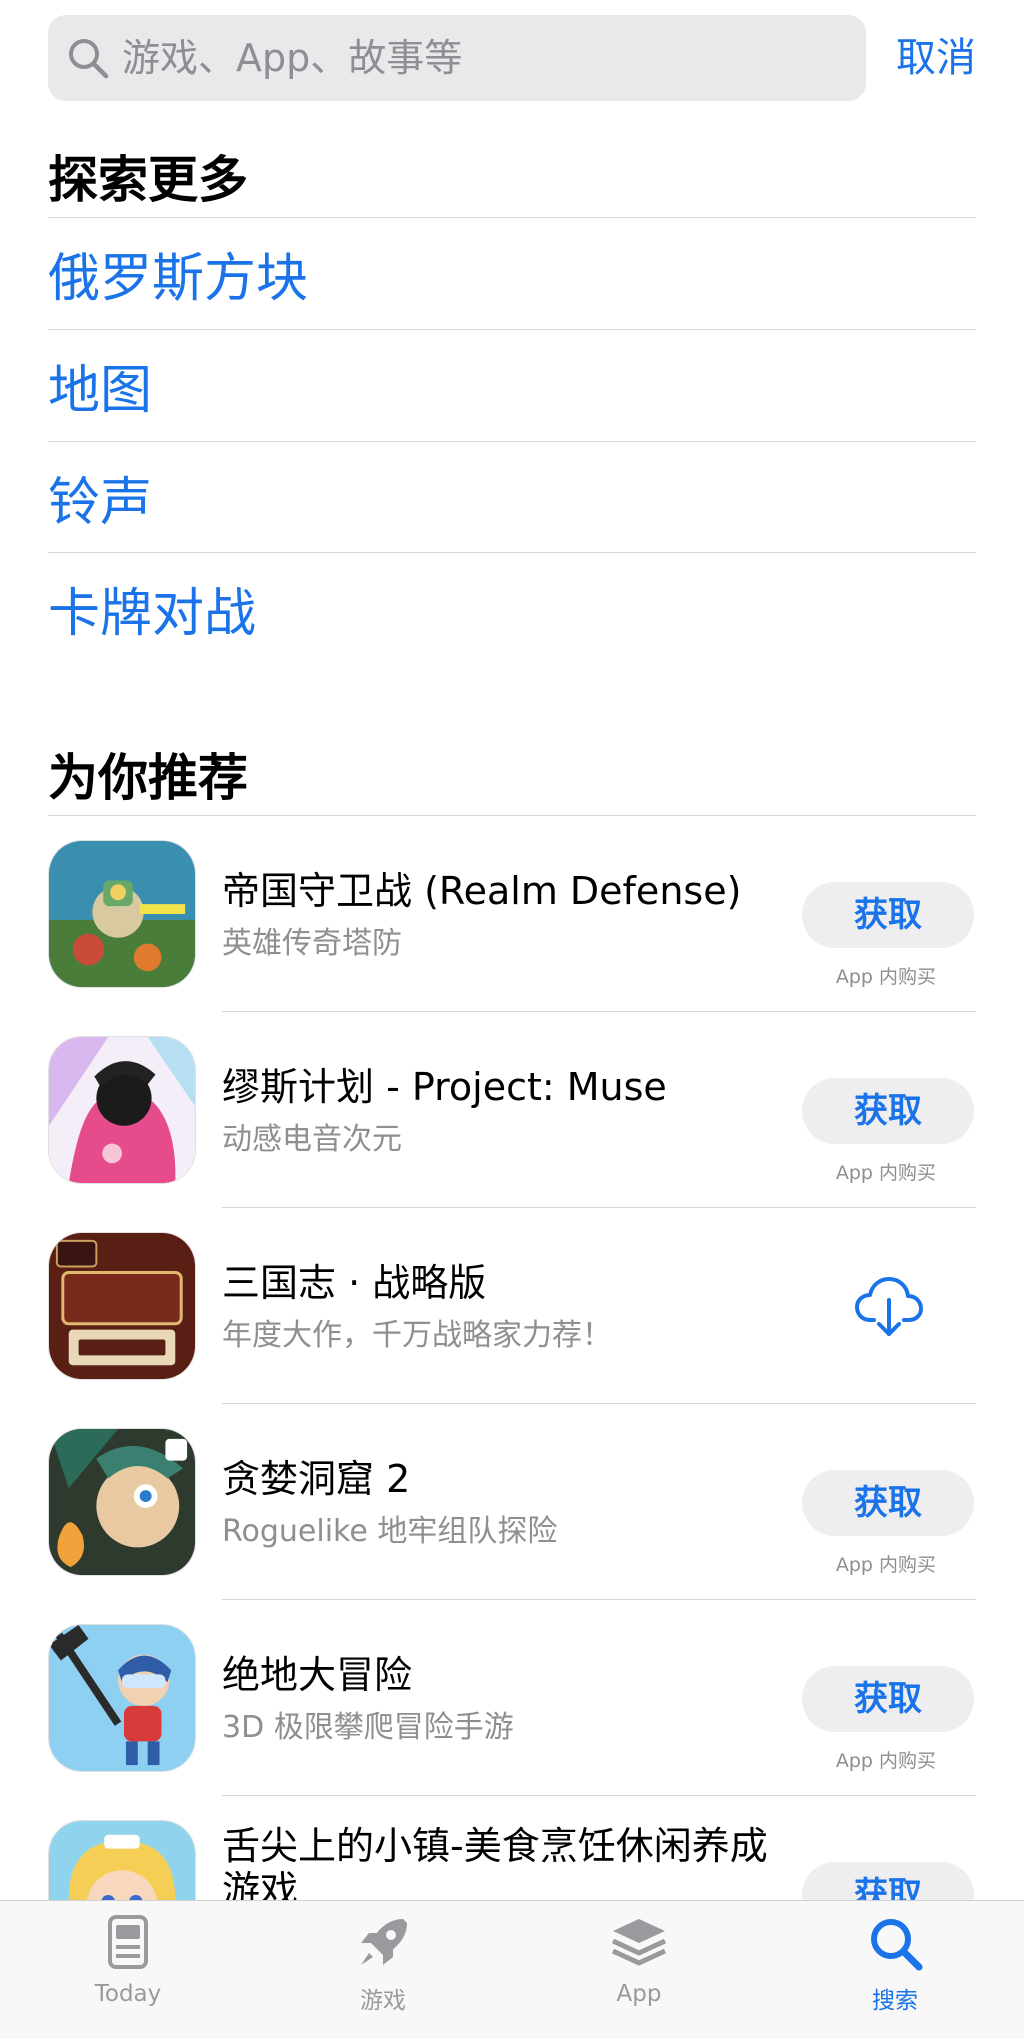 The width and height of the screenshot is (1024, 2039). What do you see at coordinates (512, 1502) in the screenshot?
I see `app-row-greedy-cave-2: 贪婪洞窟 2 Roguelike 地牢组队探险 获取 App 内购买` at bounding box center [512, 1502].